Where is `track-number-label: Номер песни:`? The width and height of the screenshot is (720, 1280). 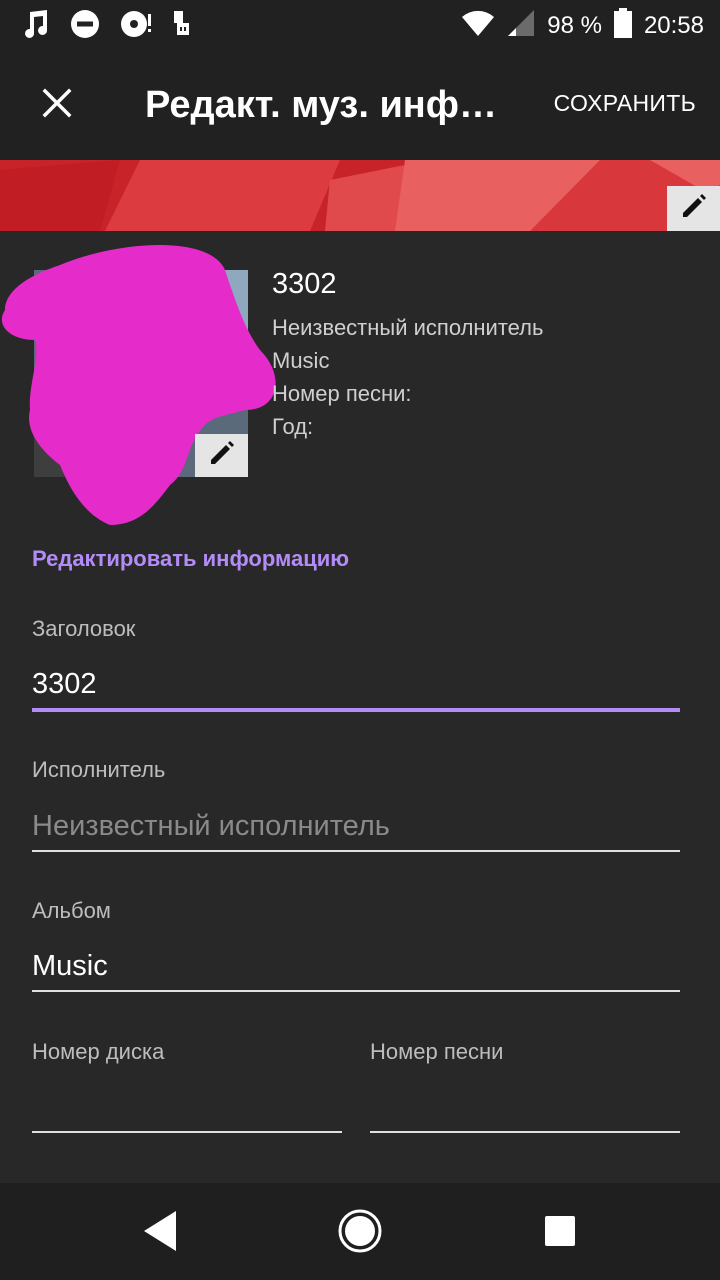
track-number-label: Номер песни: is located at coordinates (342, 393).